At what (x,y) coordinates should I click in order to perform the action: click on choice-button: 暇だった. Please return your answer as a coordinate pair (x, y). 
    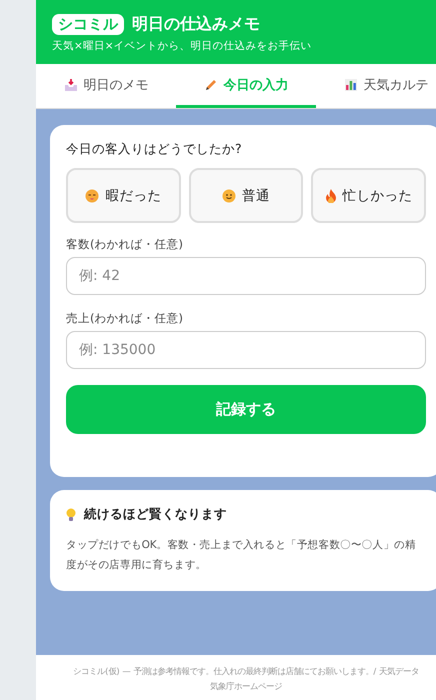
    Looking at the image, I should click on (123, 195).